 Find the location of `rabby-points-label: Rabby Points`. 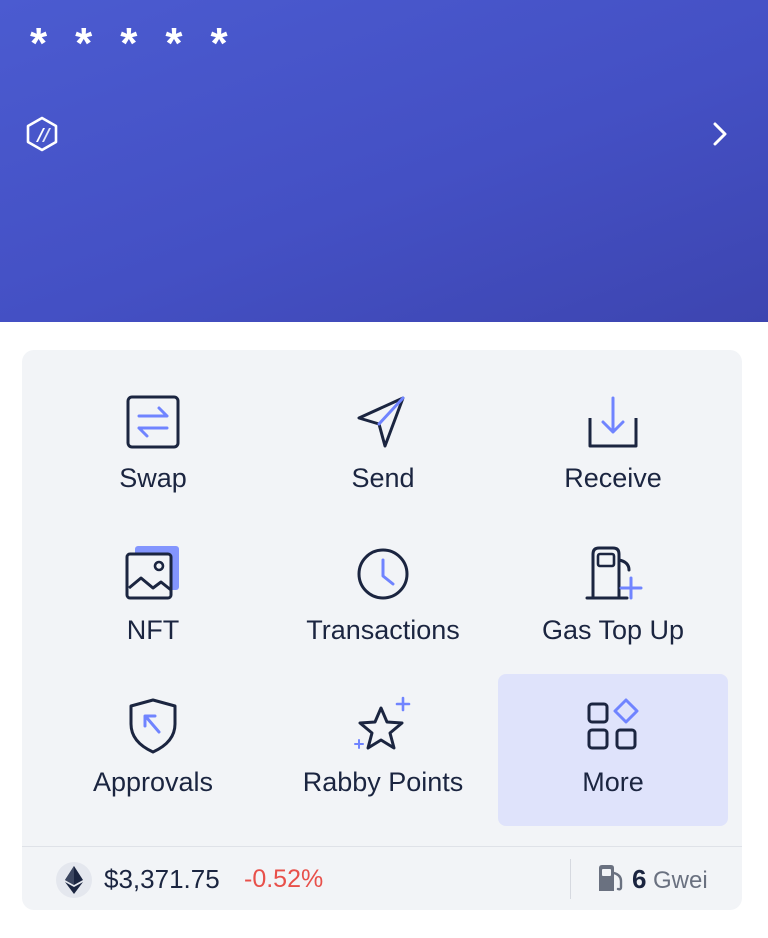

rabby-points-label: Rabby Points is located at coordinates (383, 782).